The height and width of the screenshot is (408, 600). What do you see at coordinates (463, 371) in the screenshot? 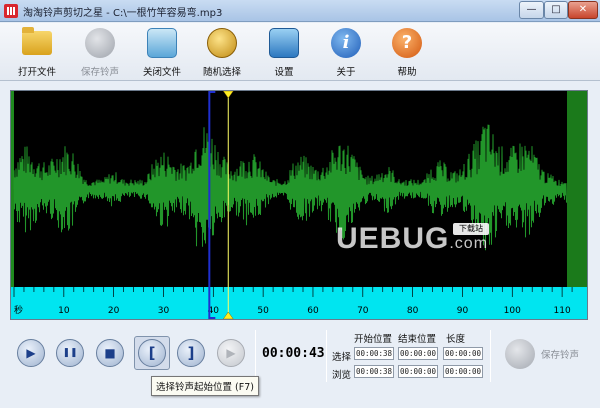
I see `browse-length-field: 00:00:00` at bounding box center [463, 371].